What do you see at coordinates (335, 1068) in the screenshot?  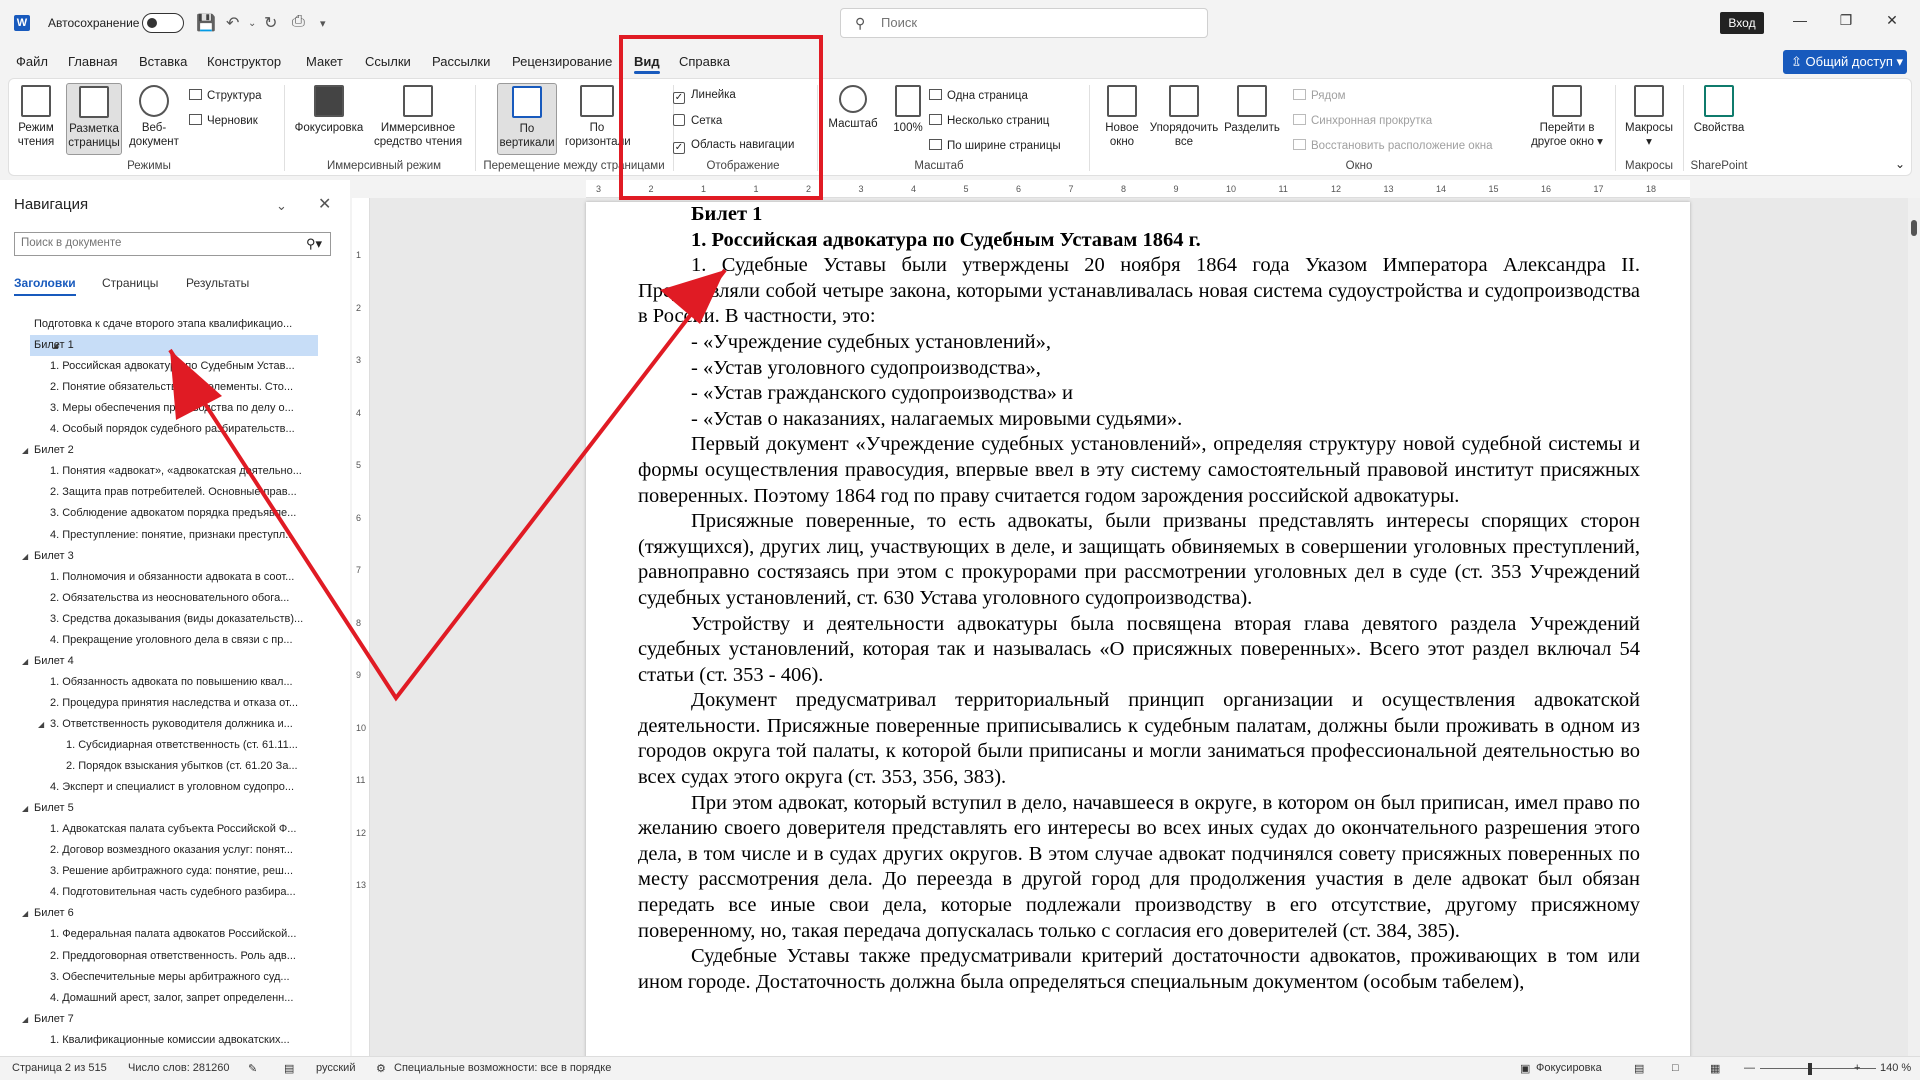 I see `language-label: русский` at bounding box center [335, 1068].